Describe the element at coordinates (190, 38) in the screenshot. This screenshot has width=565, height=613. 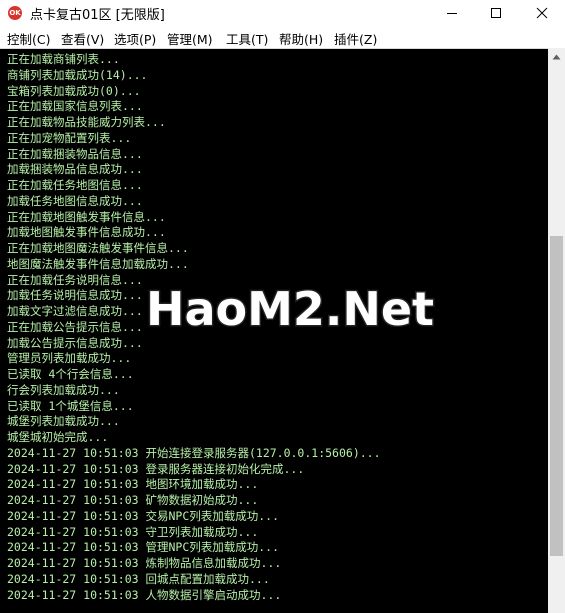
I see `menu-manage: 管理(M)` at that location.